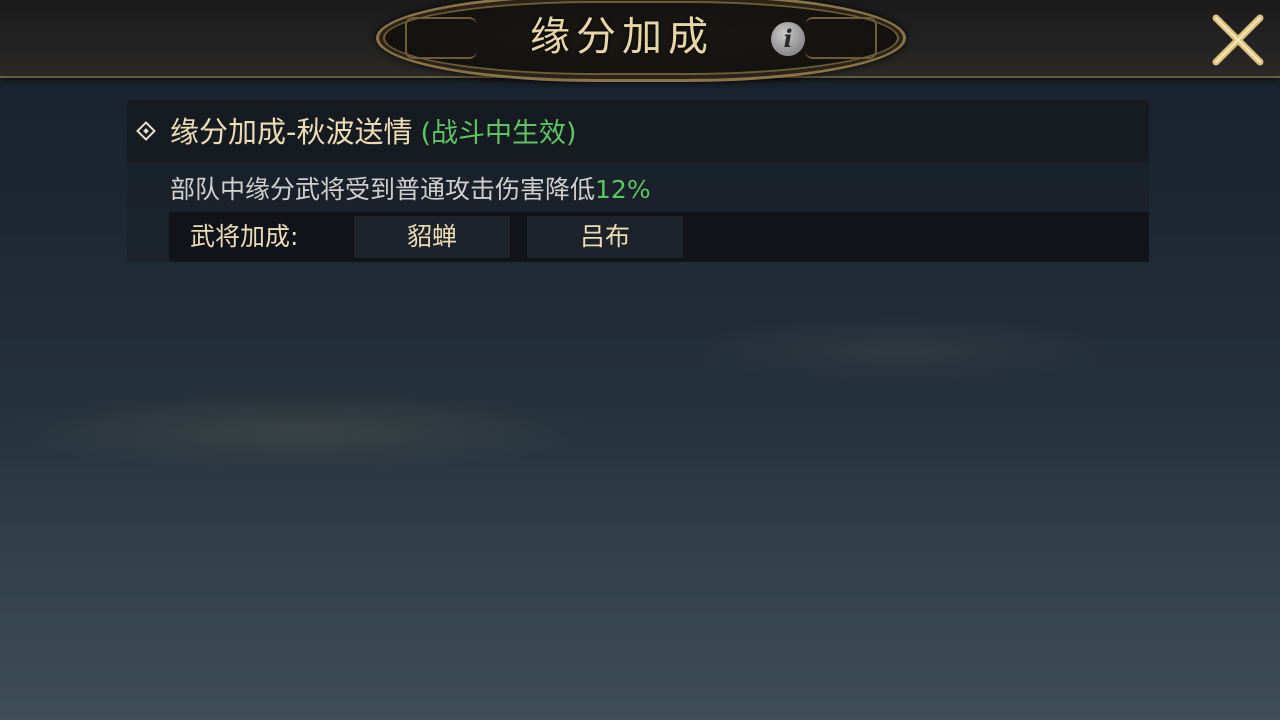 Image resolution: width=1280 pixels, height=720 pixels. What do you see at coordinates (291, 132) in the screenshot?
I see `bonus-name: 缘分加成-秋波送情` at bounding box center [291, 132].